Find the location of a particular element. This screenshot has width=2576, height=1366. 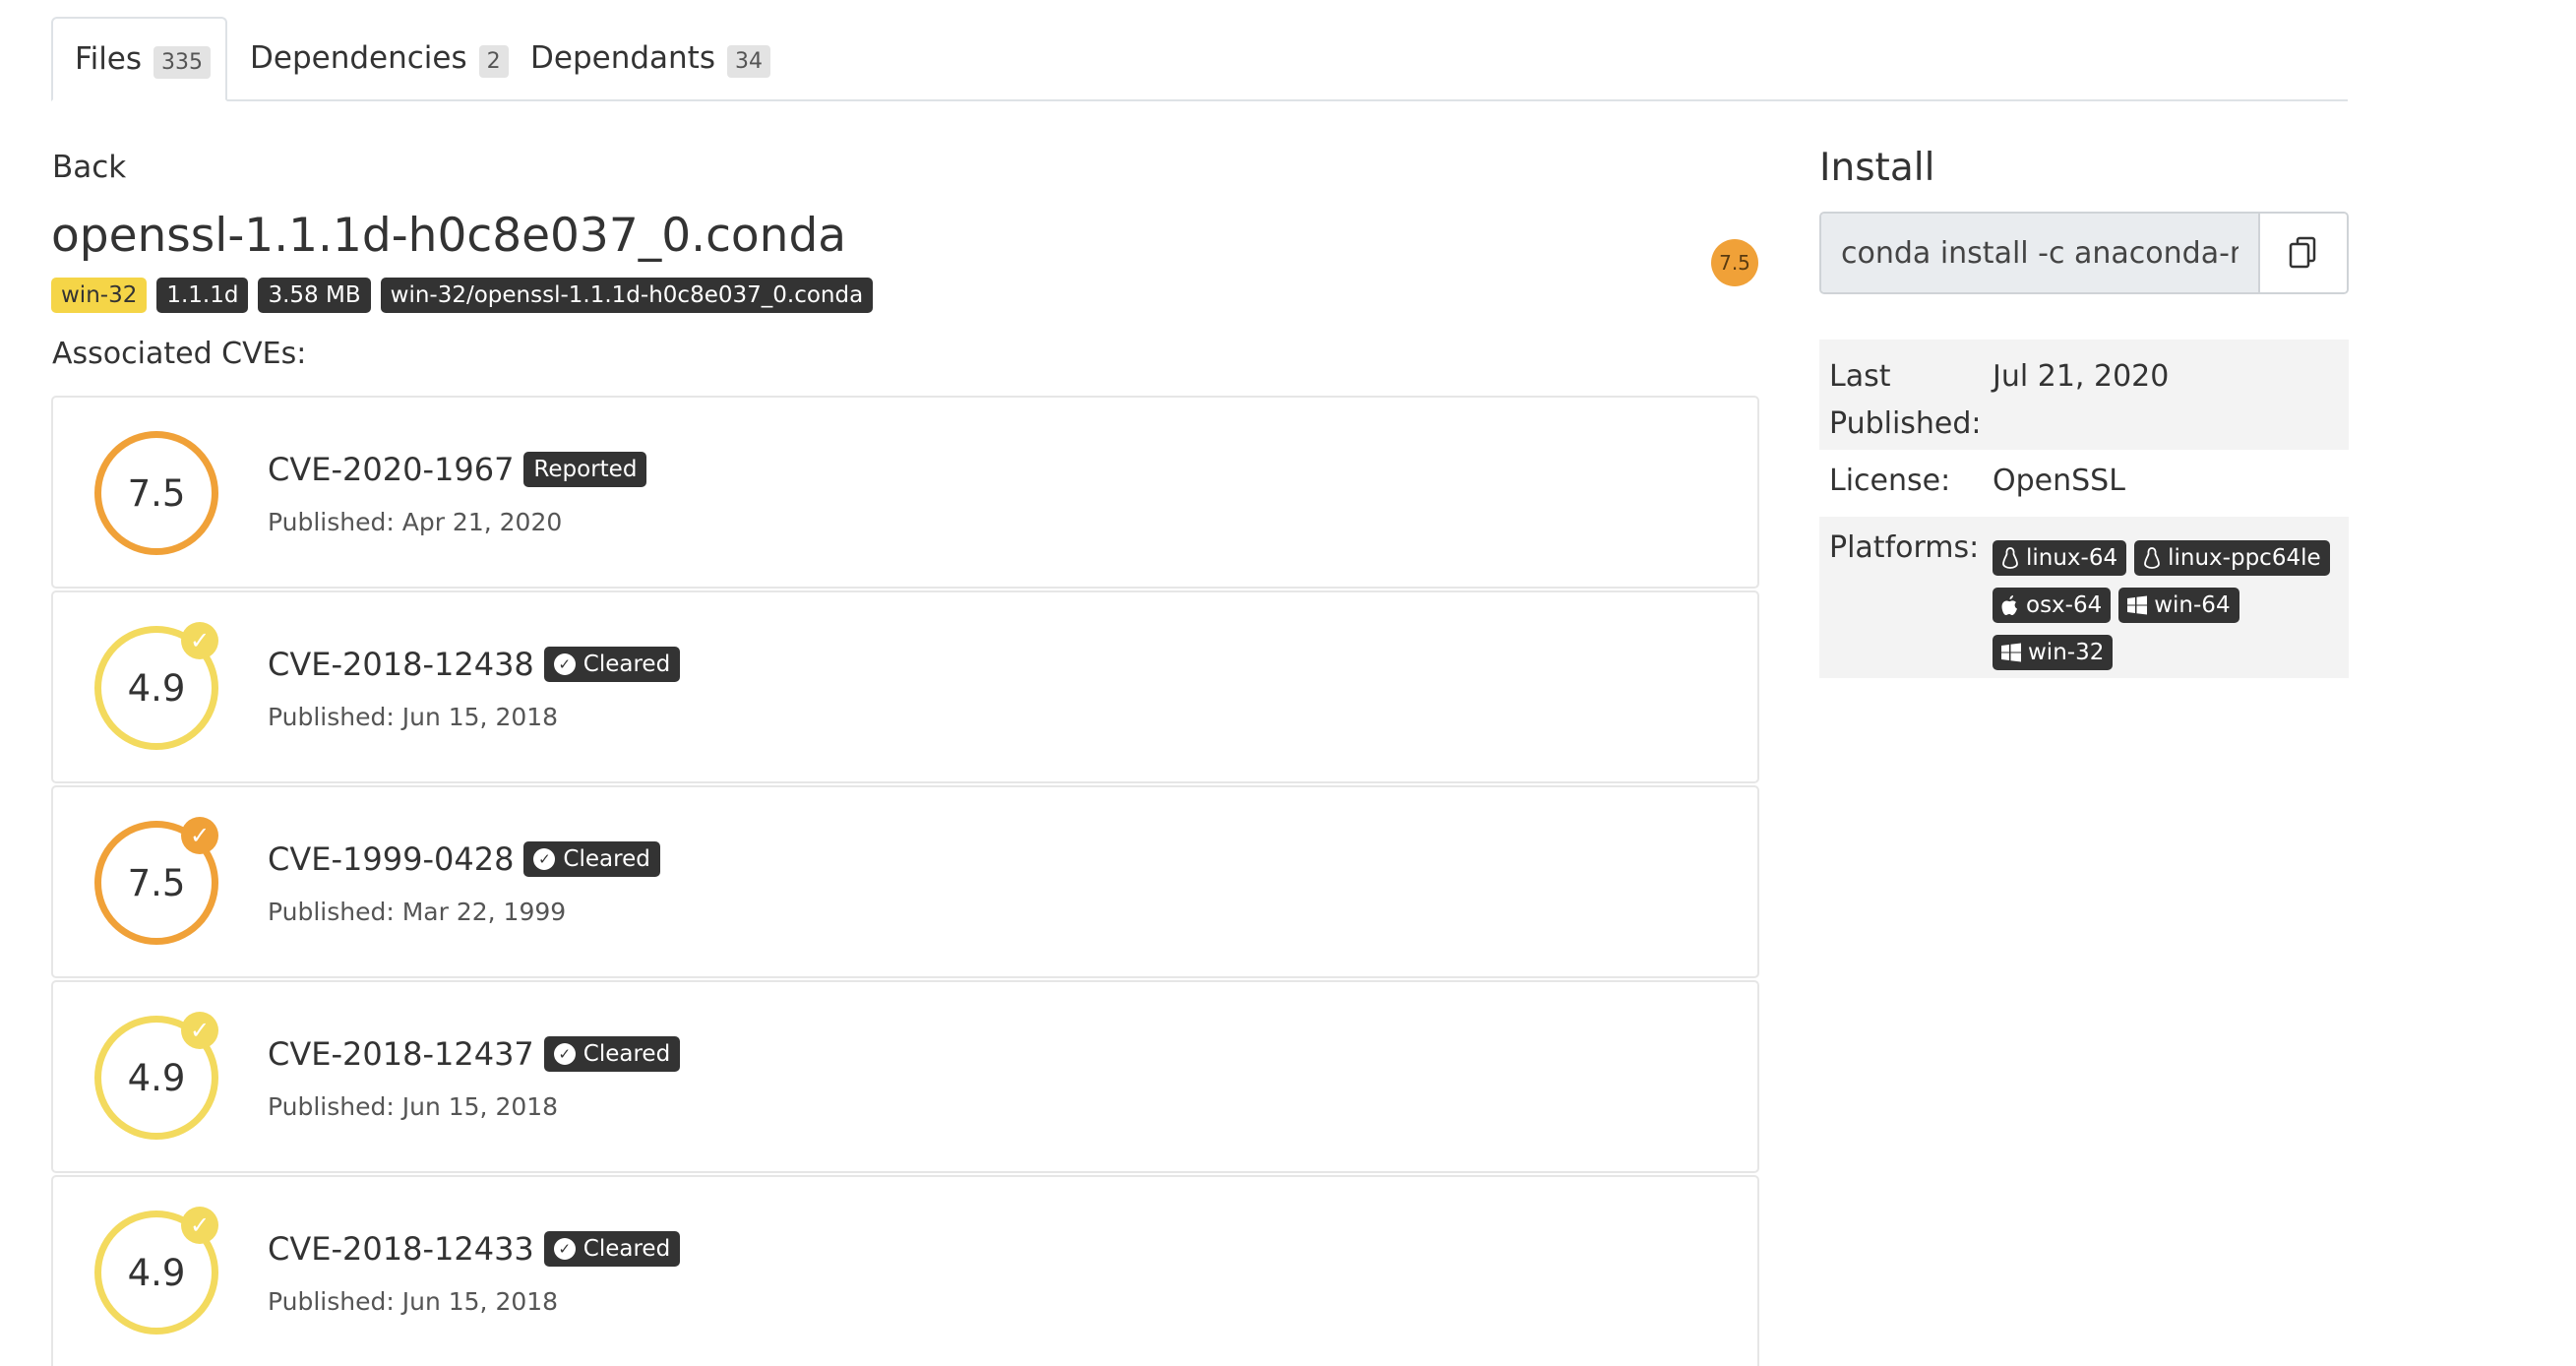

license-row: License: OpenSSL is located at coordinates (2084, 483).